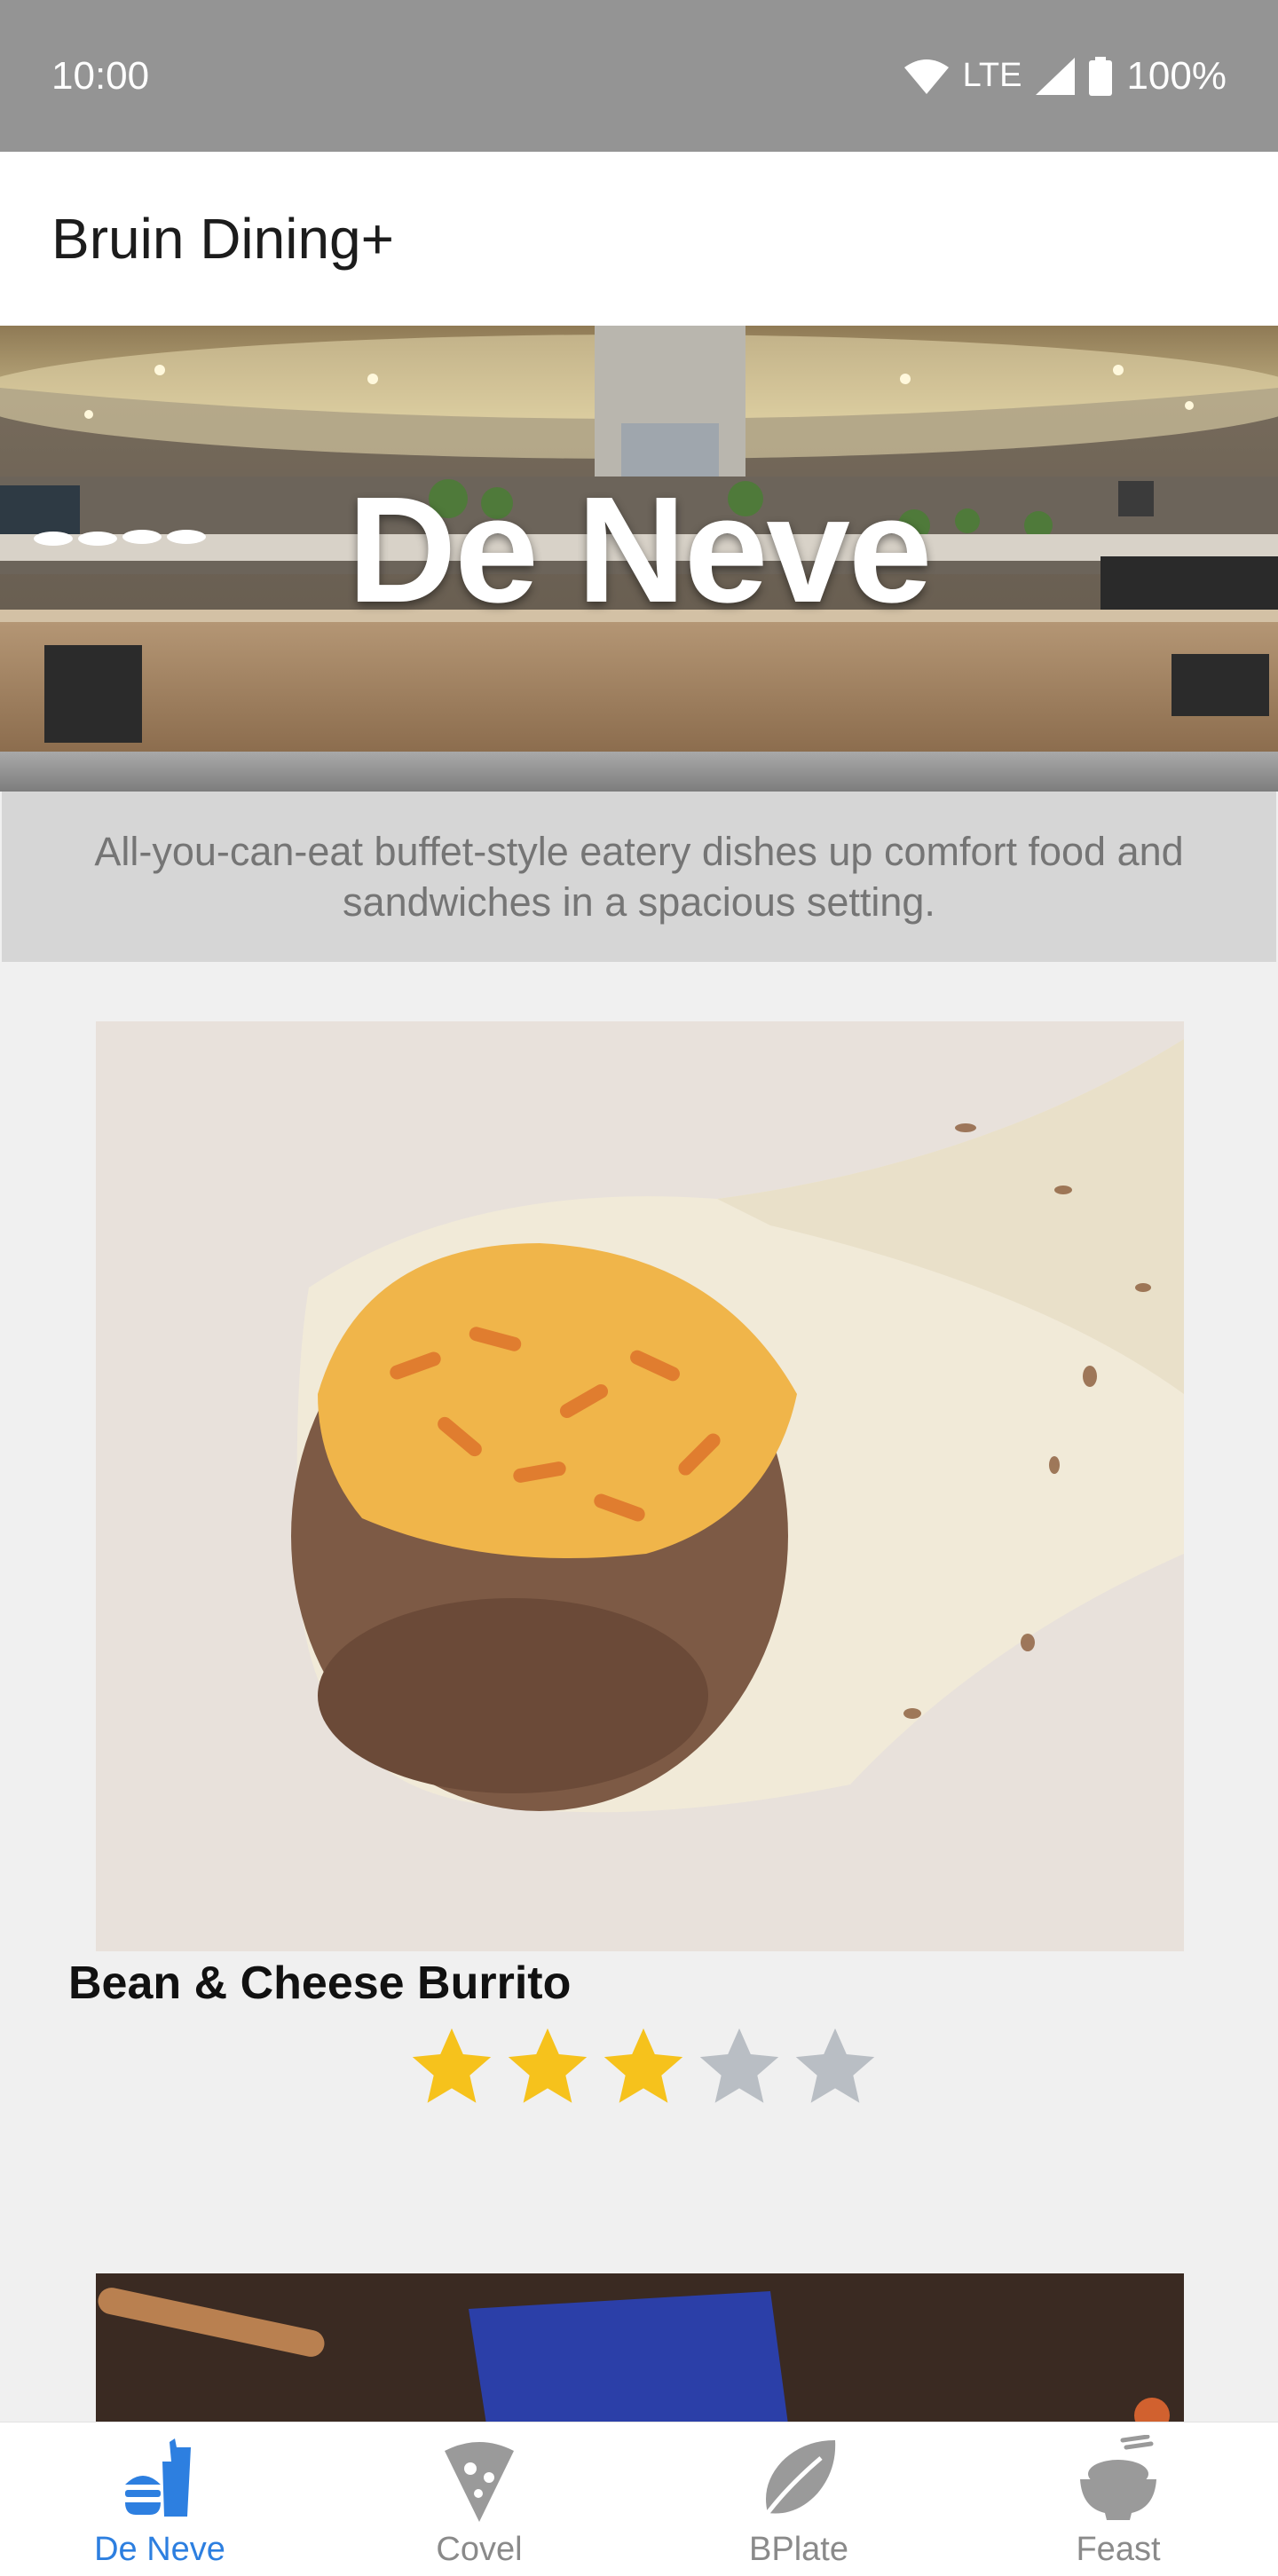  What do you see at coordinates (1176, 75) in the screenshot?
I see `battery-percent: 100%` at bounding box center [1176, 75].